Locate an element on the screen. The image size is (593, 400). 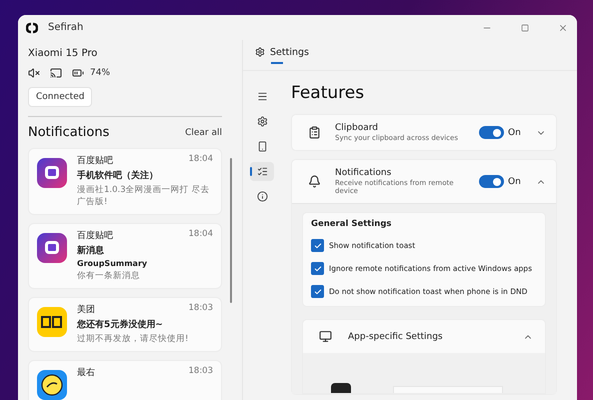
notification-card: 百度贴吧 18:04 新消息 GroupSummary 你有一条新消息 is located at coordinates (125, 256).